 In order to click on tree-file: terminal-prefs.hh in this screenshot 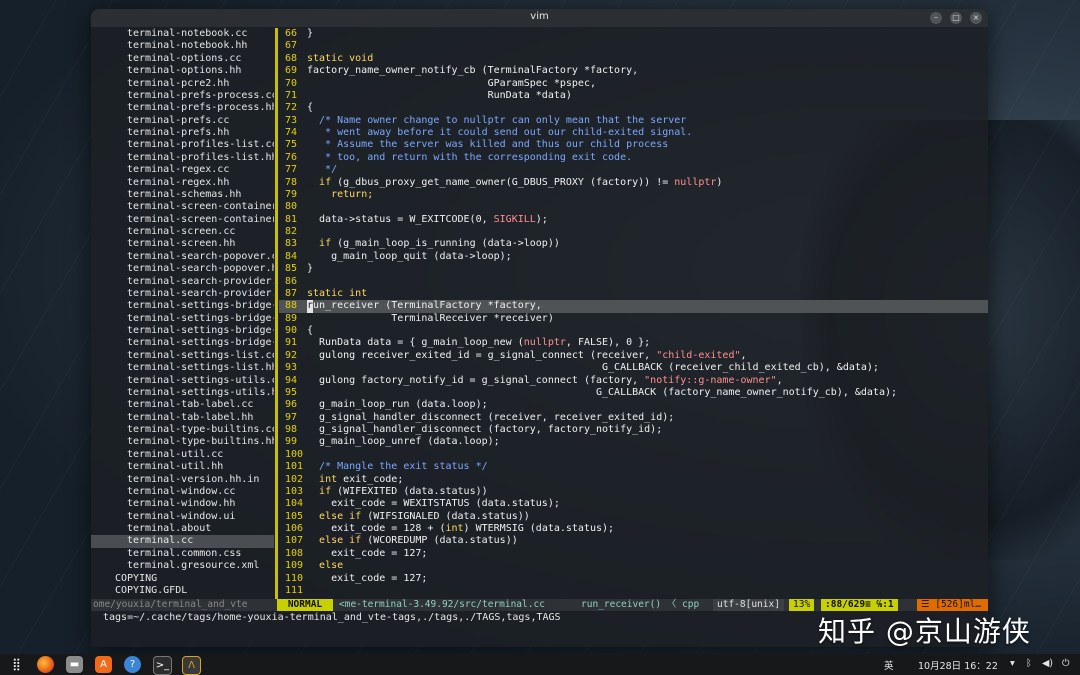, I will do `click(182, 133)`.